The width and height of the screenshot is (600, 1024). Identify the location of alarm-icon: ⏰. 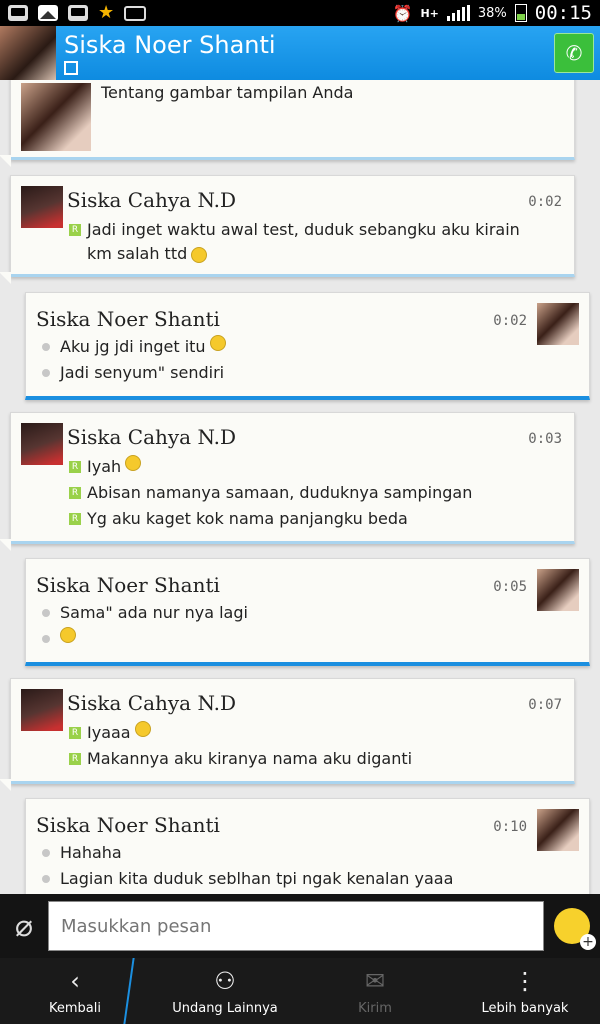
(402, 13).